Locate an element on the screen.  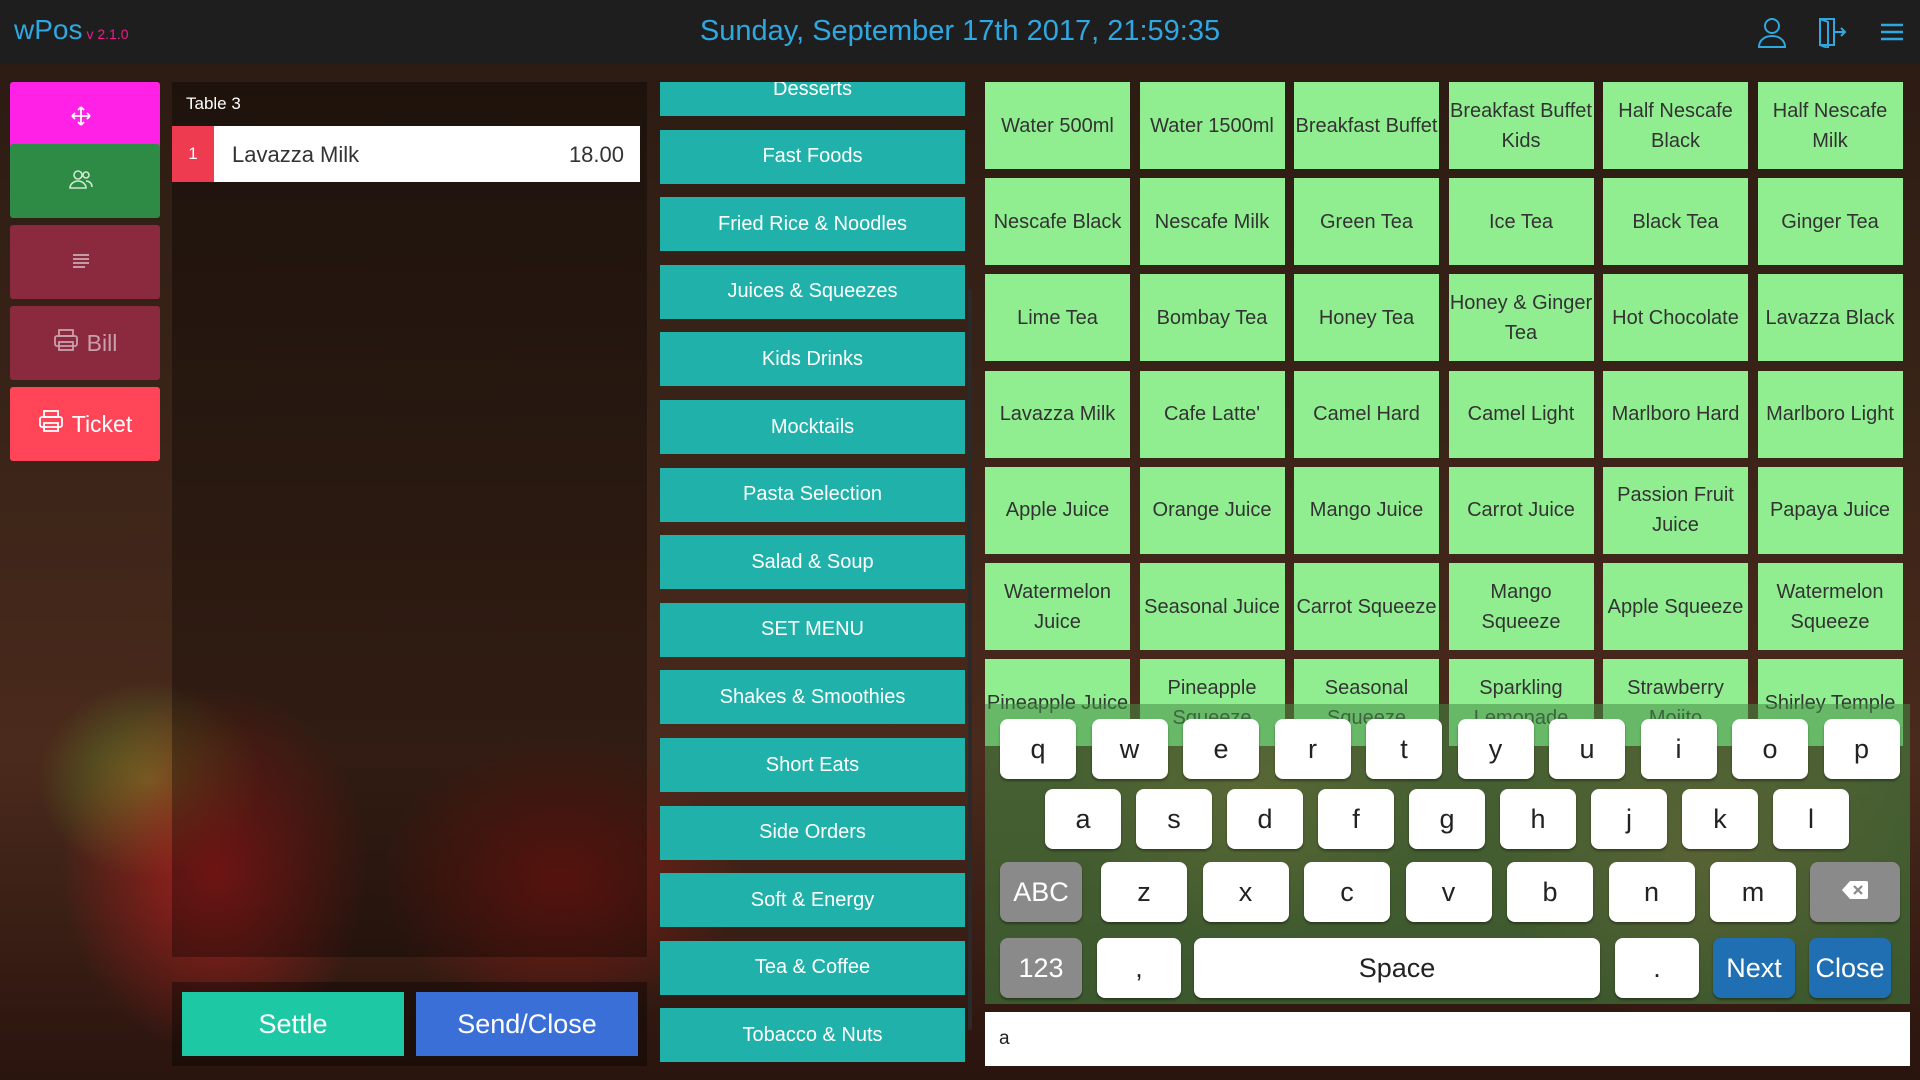
item-half-nescafe-milk: Half Nescafe Milk is located at coordinates (1830, 125).